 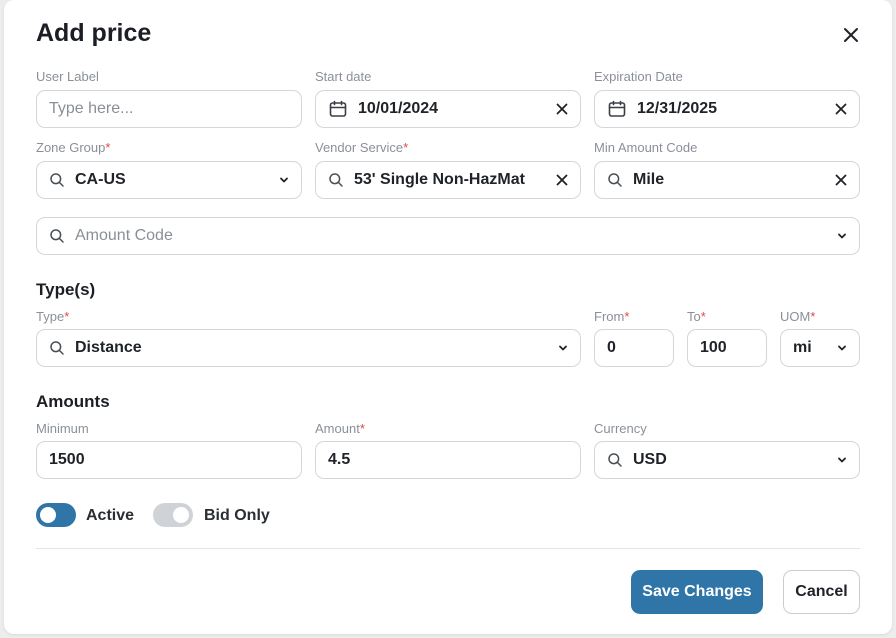 What do you see at coordinates (110, 515) in the screenshot?
I see `active-toggle-label: Active` at bounding box center [110, 515].